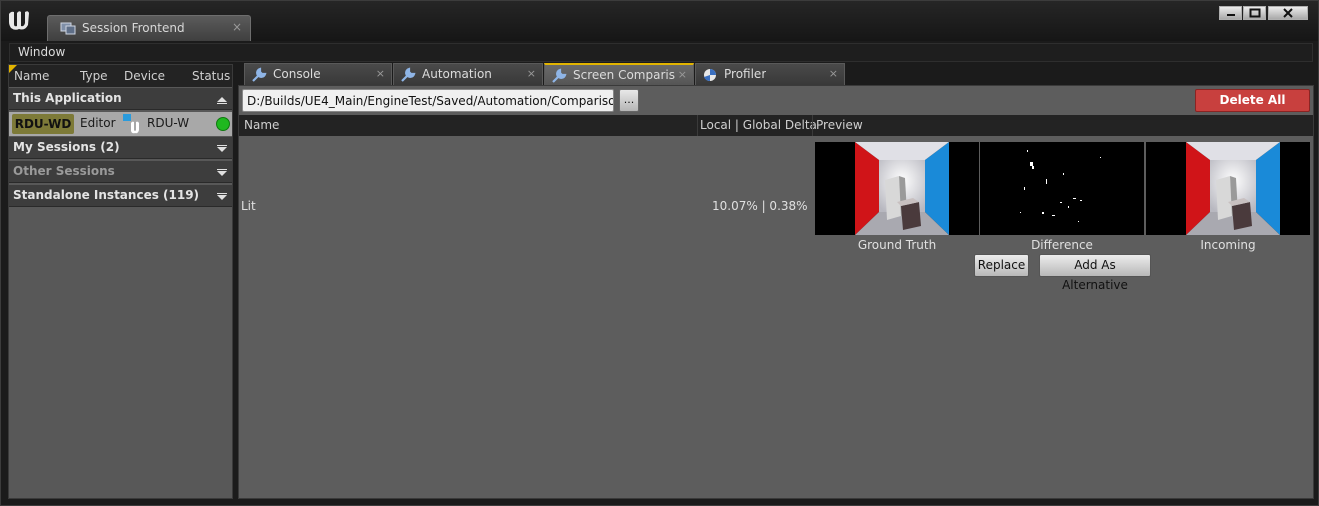 The height and width of the screenshot is (506, 1319). I want to click on title-bar: Session Frontend ×, so click(659, 21).